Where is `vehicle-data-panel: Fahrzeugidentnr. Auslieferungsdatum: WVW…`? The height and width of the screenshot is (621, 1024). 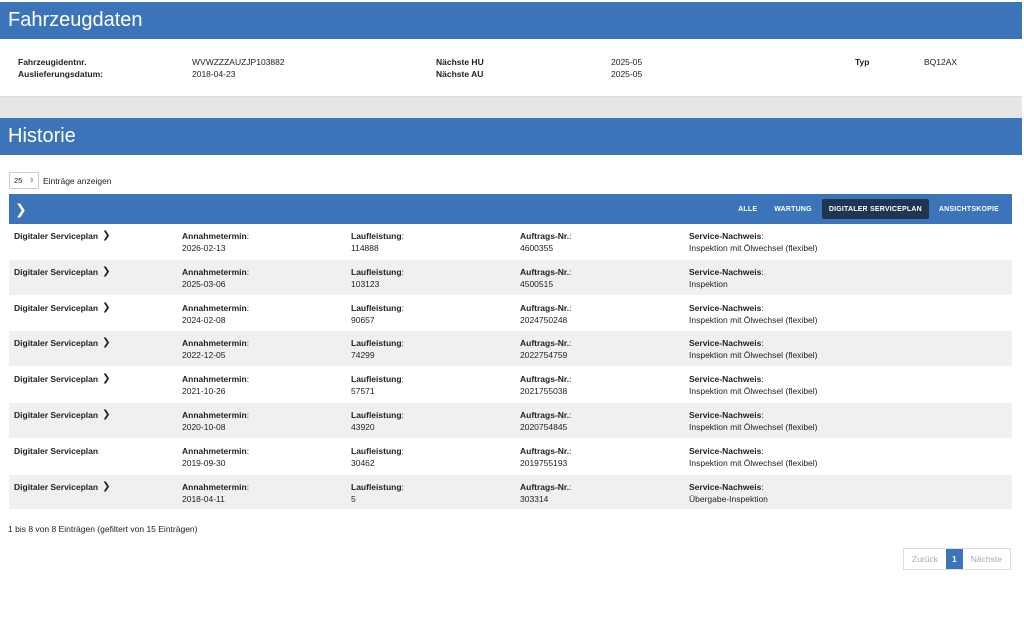 vehicle-data-panel: Fahrzeugidentnr. Auslieferungsdatum: WVW… is located at coordinates (511, 68).